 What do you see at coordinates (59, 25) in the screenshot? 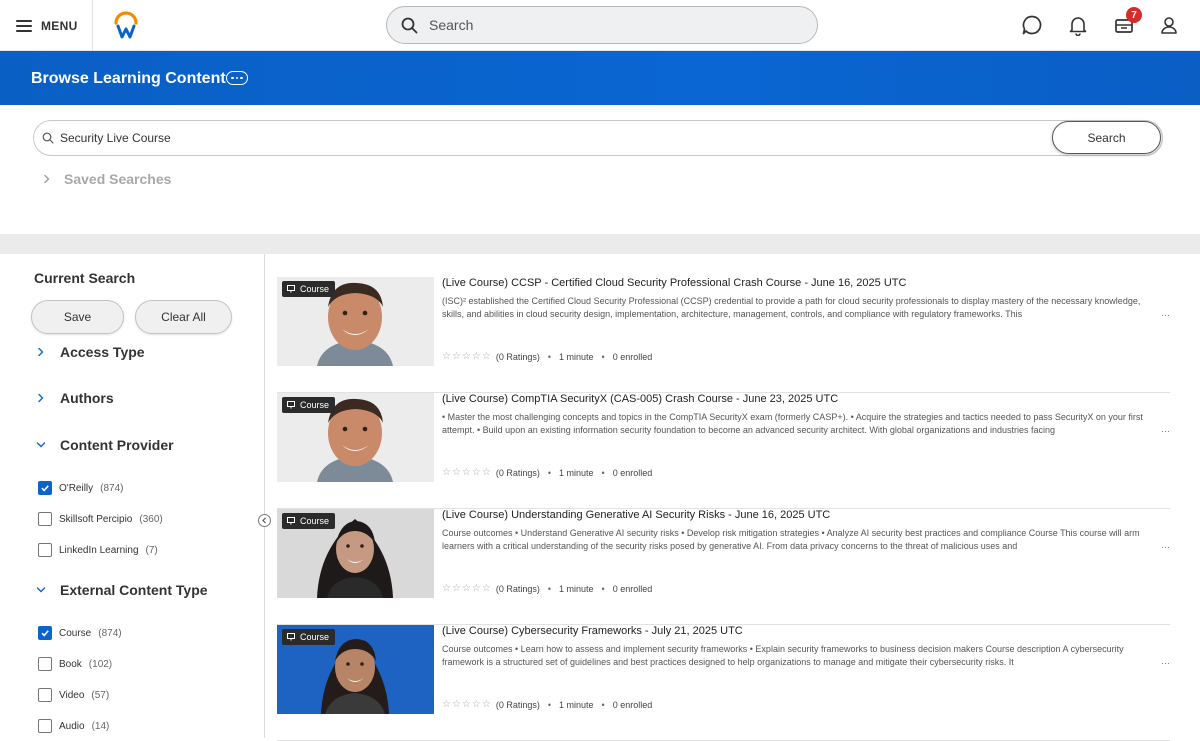
I see `menu-label: MENU` at bounding box center [59, 25].